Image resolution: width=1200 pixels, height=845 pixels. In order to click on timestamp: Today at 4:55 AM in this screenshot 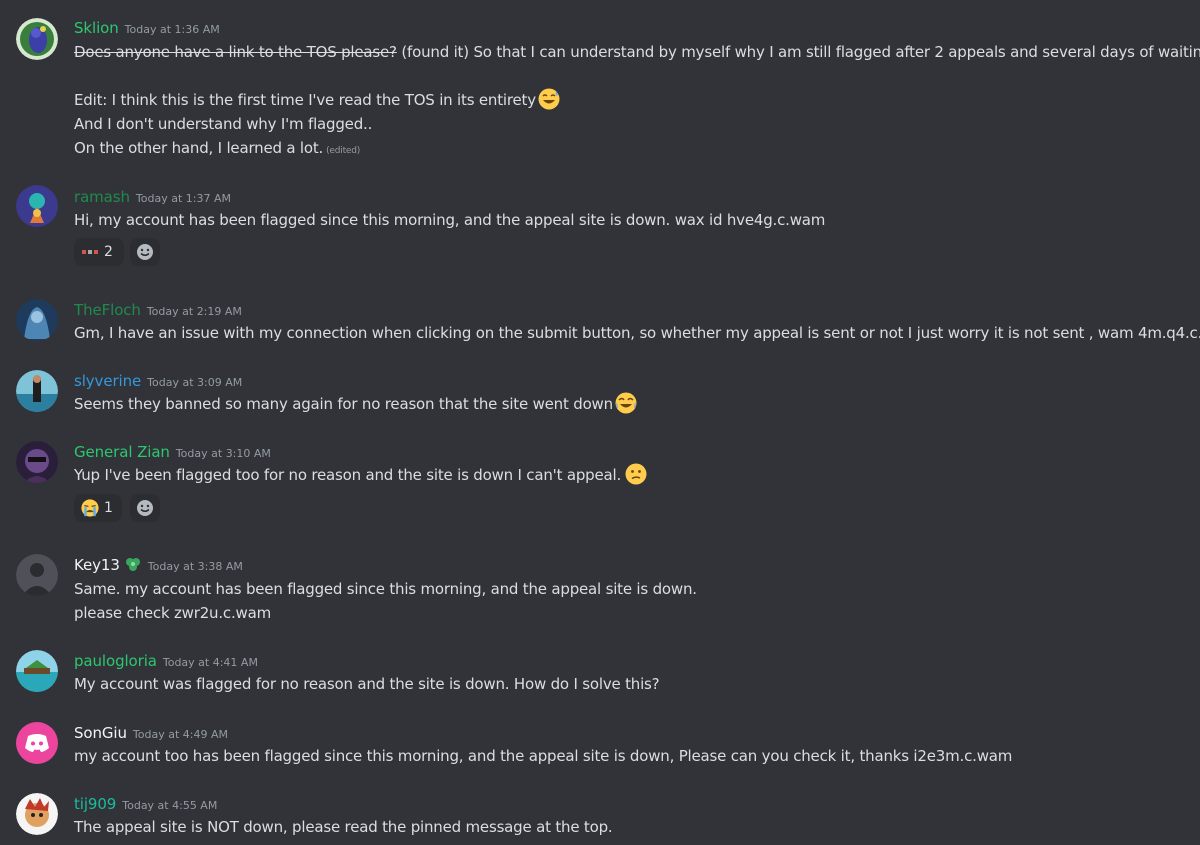, I will do `click(170, 805)`.